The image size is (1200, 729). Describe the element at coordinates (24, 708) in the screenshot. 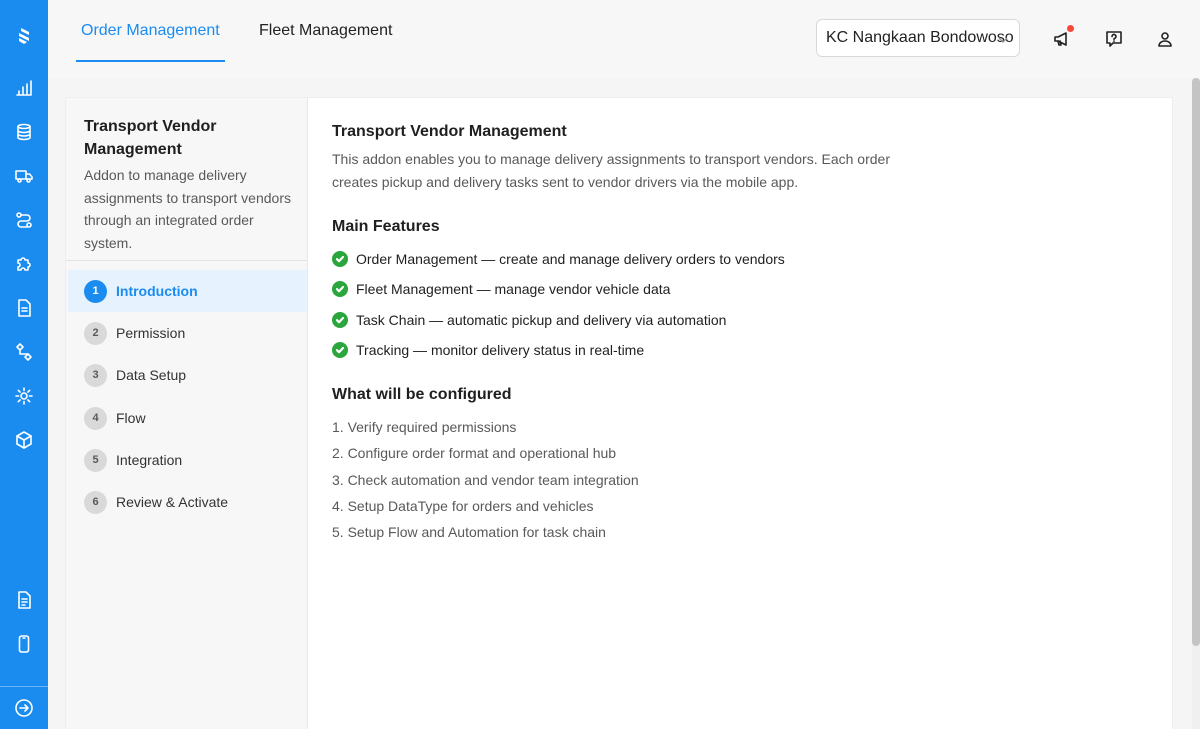

I see `expand-icon` at that location.